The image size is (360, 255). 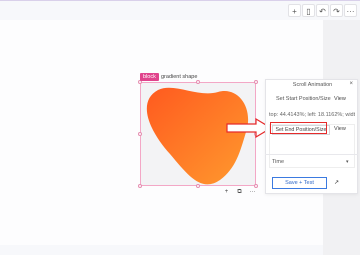 I want to click on set-start-position-button: Set Start Position/Size, so click(x=303, y=99).